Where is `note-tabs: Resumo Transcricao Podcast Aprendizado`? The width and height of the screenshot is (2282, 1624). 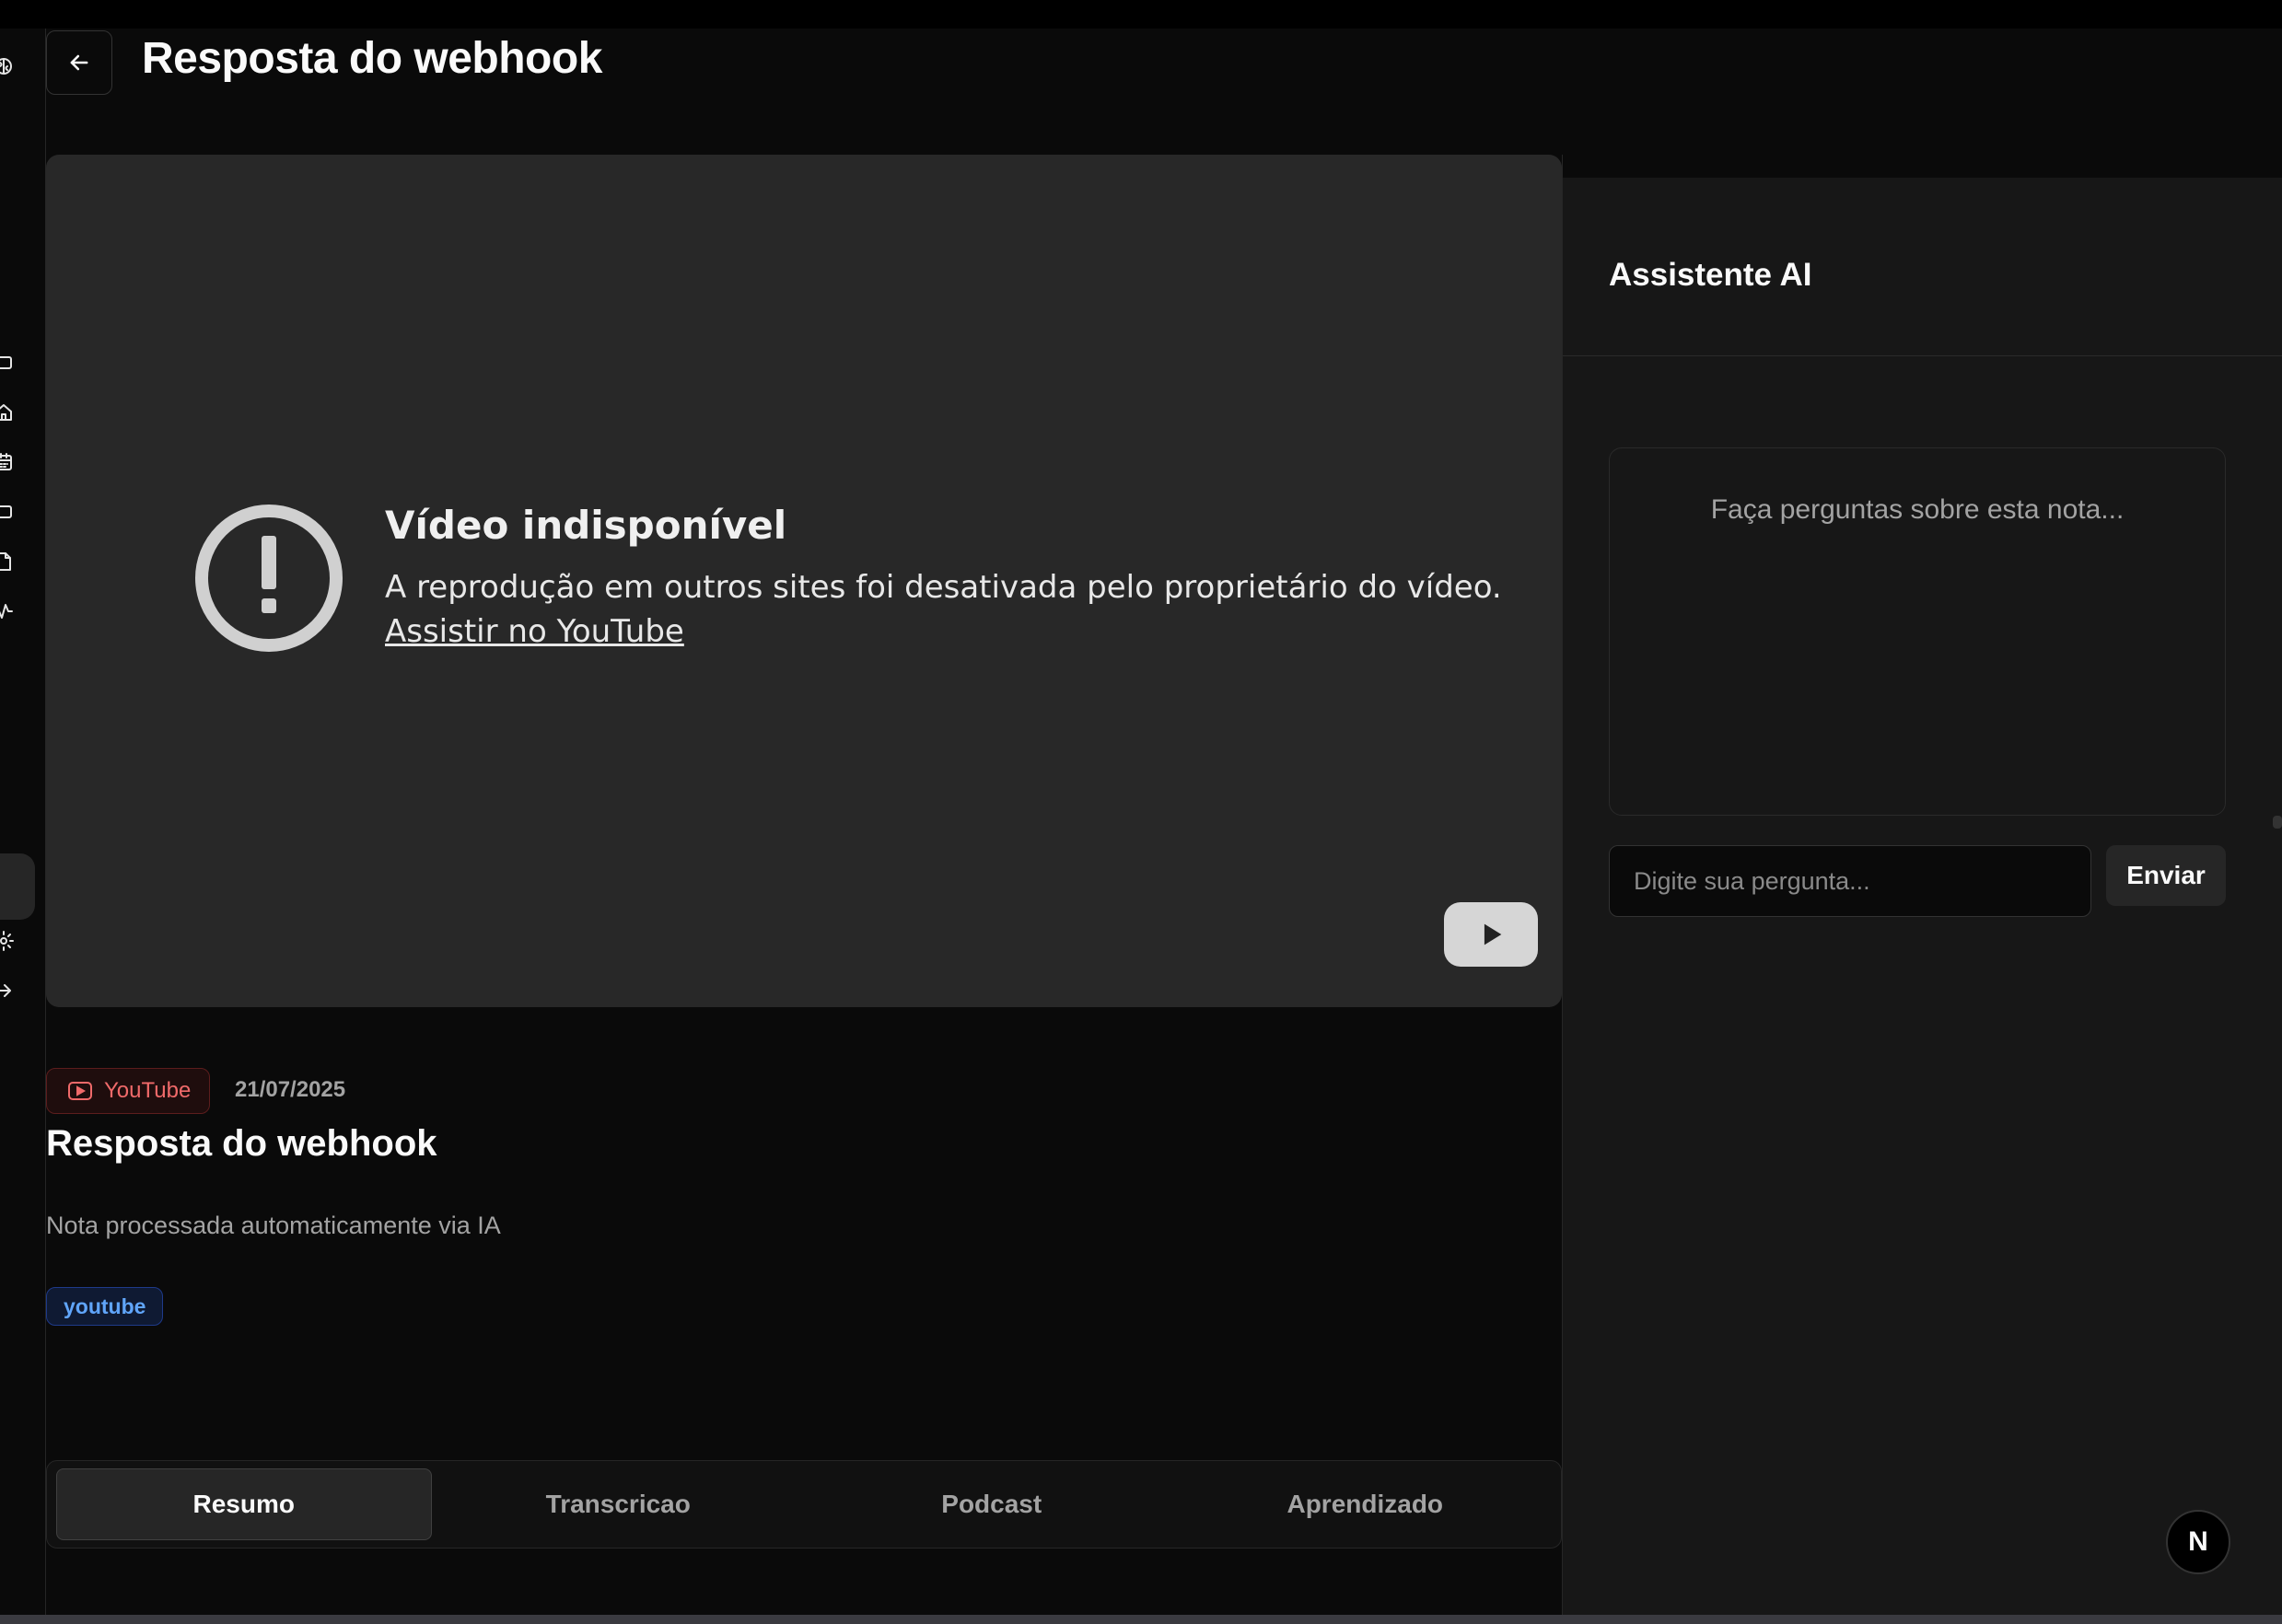
note-tabs: Resumo Transcricao Podcast Aprendizado is located at coordinates (804, 1504).